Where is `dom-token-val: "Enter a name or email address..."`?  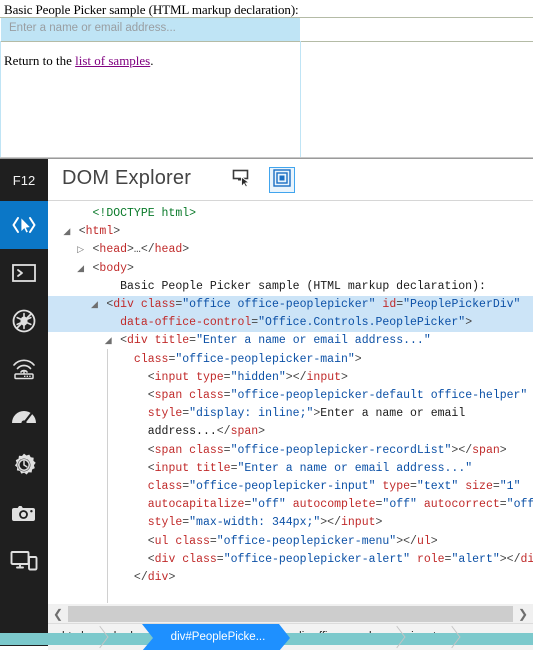 dom-token-val: "Enter a name or email address..." is located at coordinates (355, 468).